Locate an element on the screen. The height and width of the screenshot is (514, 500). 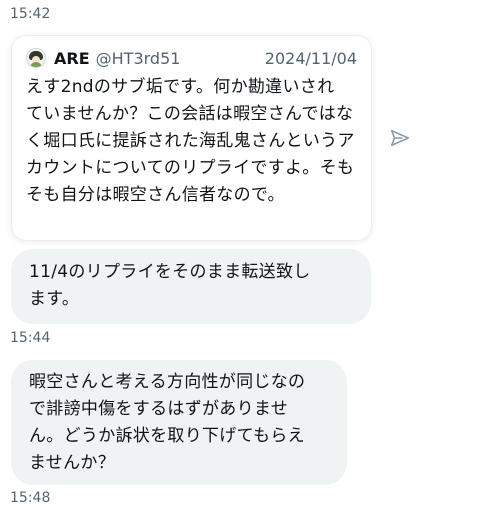
quoted-post-line: えす2ndのサブ垢です。何か勘違いされ is located at coordinates (180, 87).